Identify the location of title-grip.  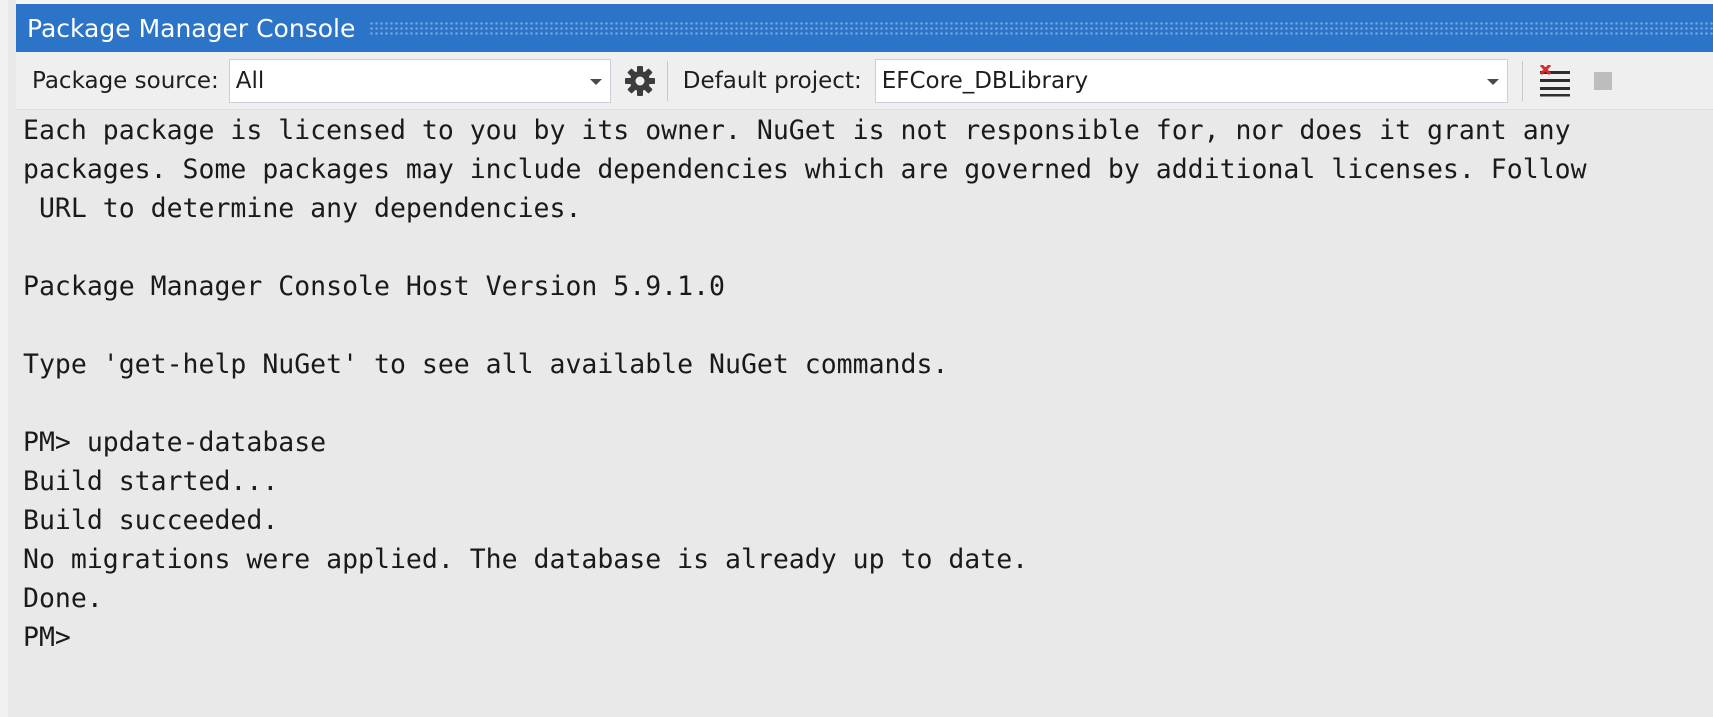
(1041, 28).